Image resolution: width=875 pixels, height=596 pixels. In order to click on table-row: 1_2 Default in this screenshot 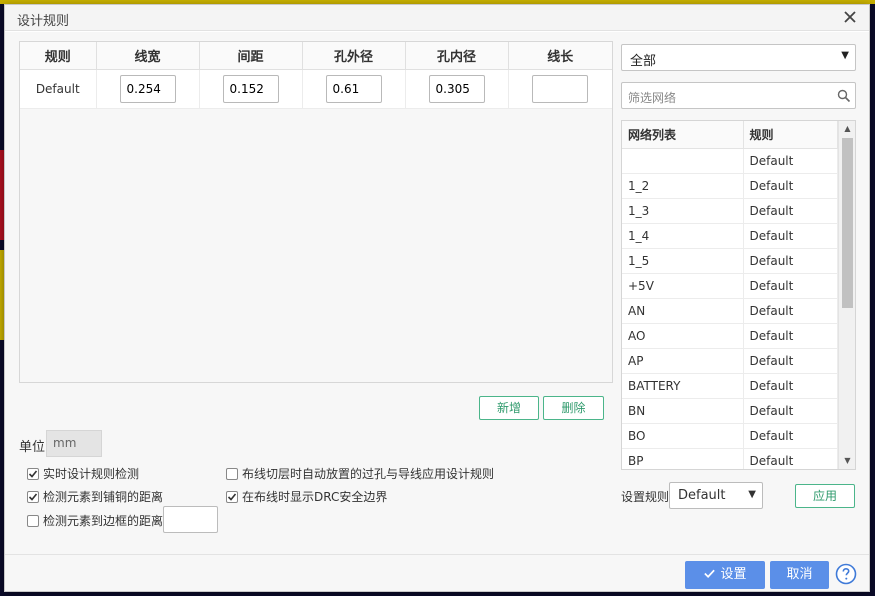, I will do `click(730, 186)`.